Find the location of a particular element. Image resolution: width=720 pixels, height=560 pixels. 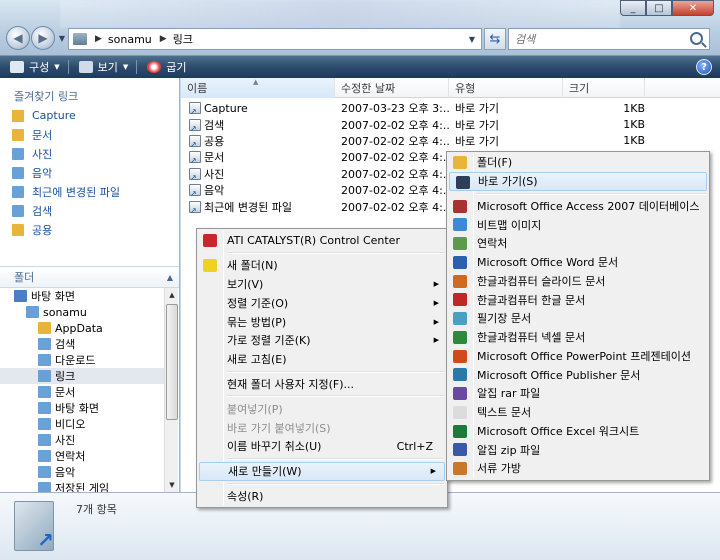

breadcrumb-sonamu: sonamu is located at coordinates (130, 39).